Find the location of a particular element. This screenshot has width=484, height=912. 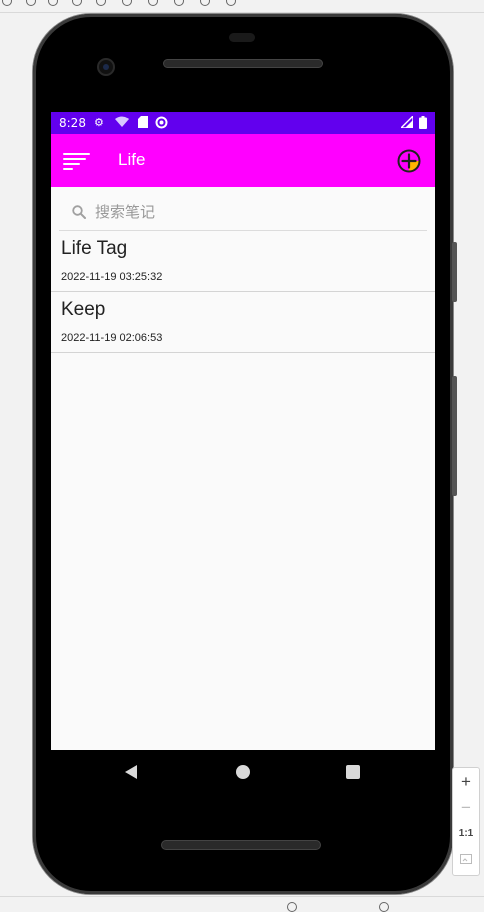

battery-icon is located at coordinates (423, 124).